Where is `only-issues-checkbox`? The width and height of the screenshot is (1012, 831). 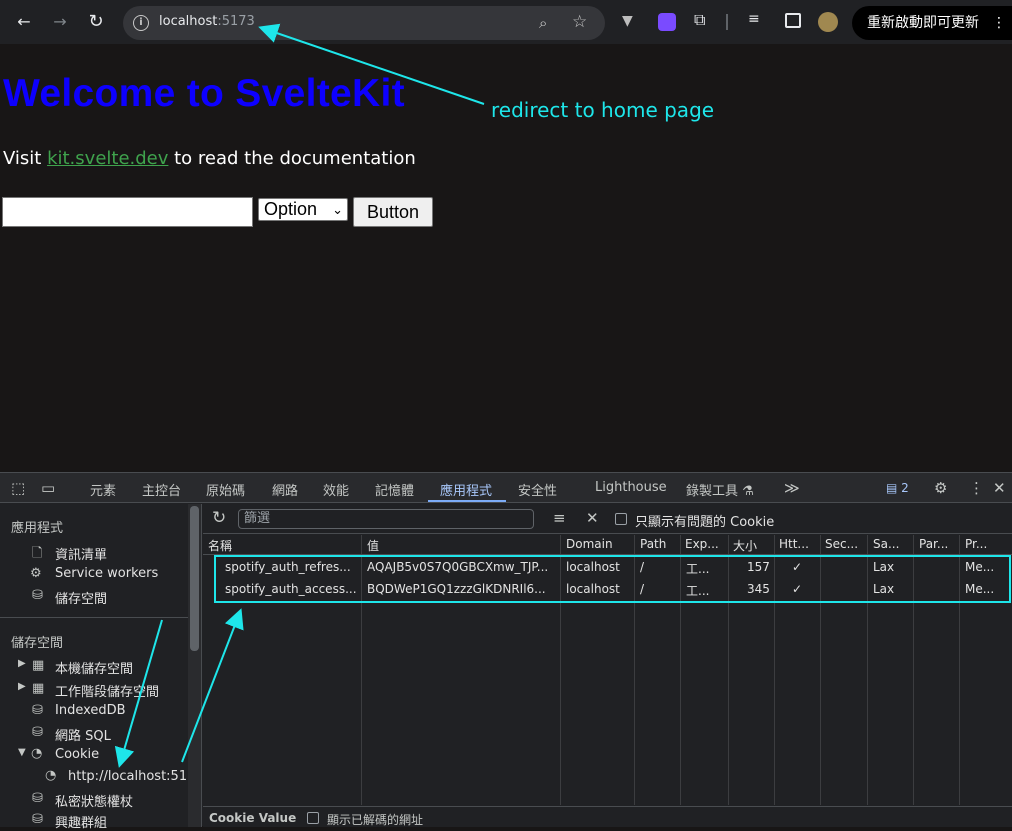
only-issues-checkbox is located at coordinates (621, 519).